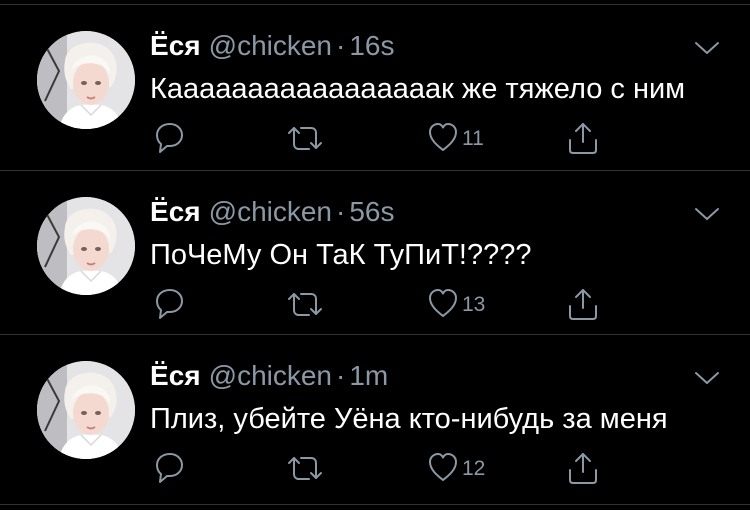 Image resolution: width=750 pixels, height=510 pixels. What do you see at coordinates (474, 468) in the screenshot?
I see `like-count: 12` at bounding box center [474, 468].